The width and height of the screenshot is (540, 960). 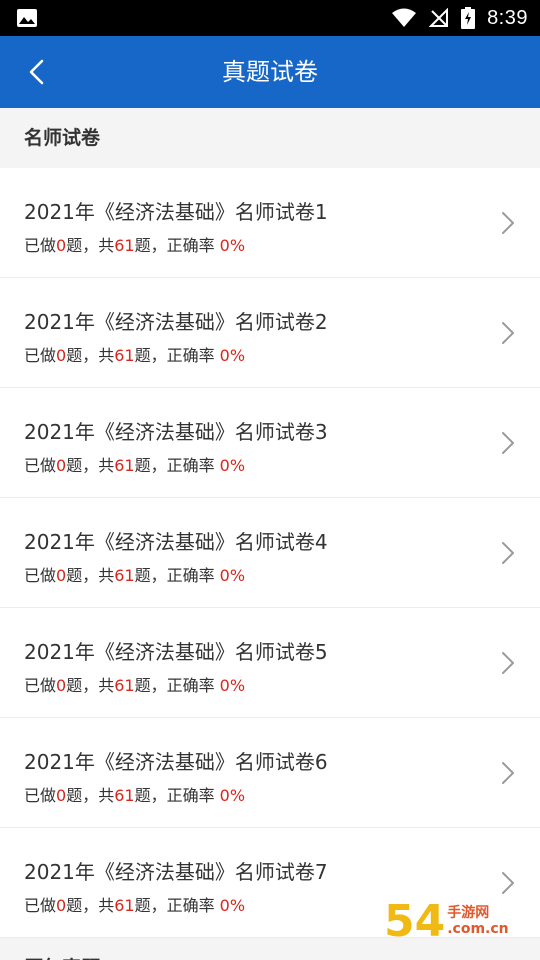 I want to click on list-item: 2021年《经济法基础》名师试卷6 已做0题，共61题，正确率 0%, so click(x=270, y=773).